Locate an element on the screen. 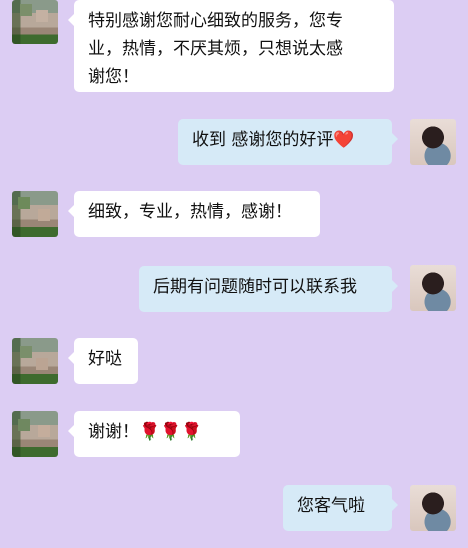  message-bubble-outgoing: 后期有问题随时可以联系我 is located at coordinates (268, 289).